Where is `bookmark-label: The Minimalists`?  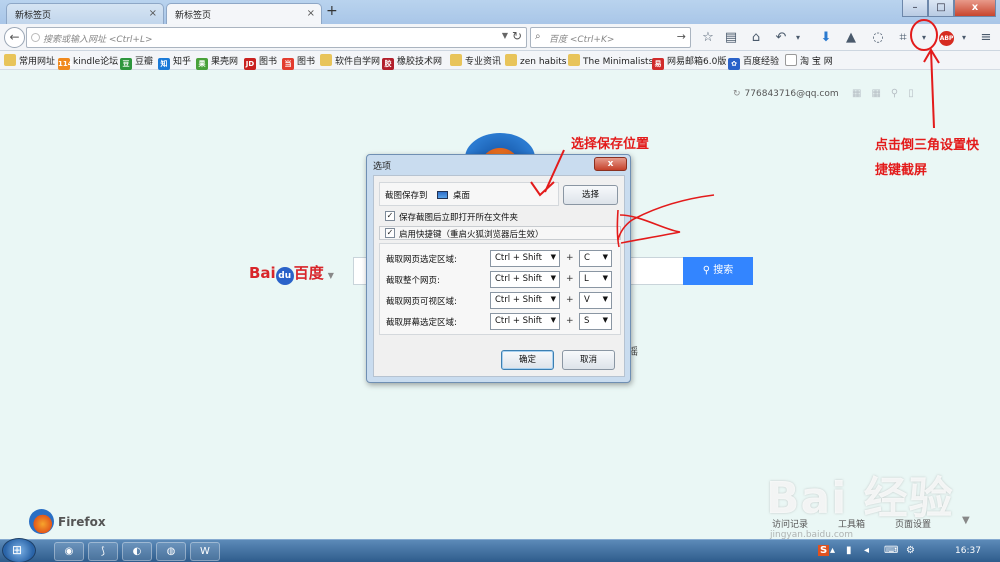
bookmark-label: The Minimalists is located at coordinates (618, 62).